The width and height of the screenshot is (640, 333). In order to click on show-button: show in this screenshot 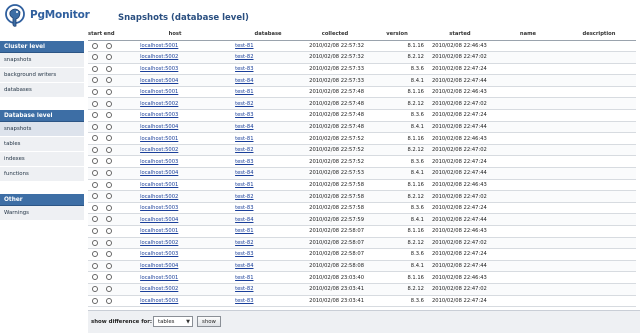, I will do `click(209, 321)`.